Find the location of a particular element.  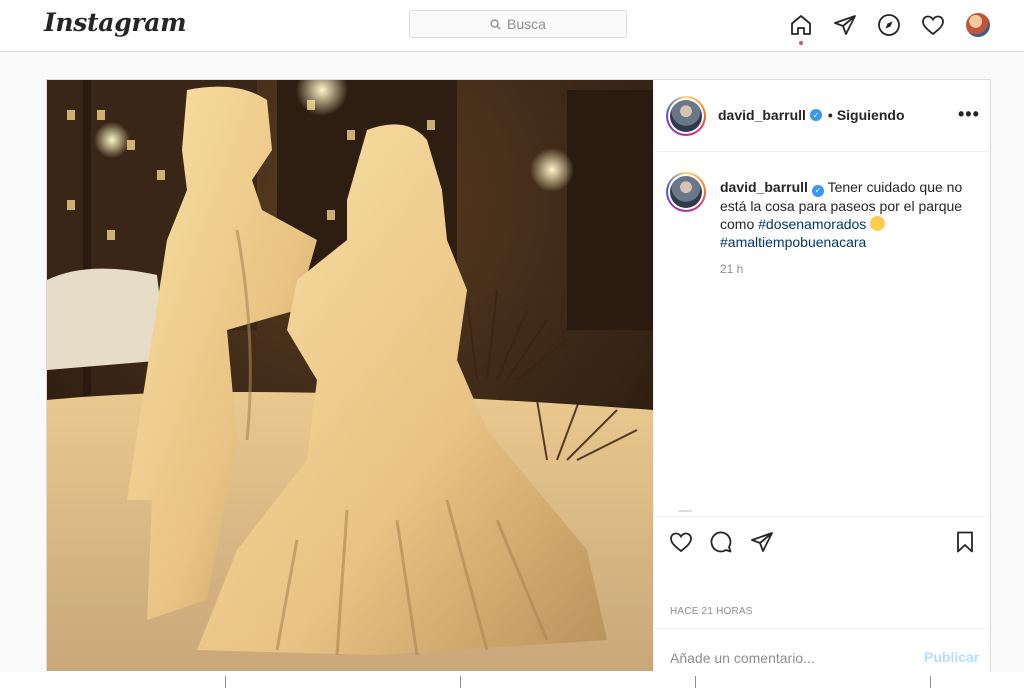

author-line: david_barrull ✓ • Siguiendo is located at coordinates (811, 115).